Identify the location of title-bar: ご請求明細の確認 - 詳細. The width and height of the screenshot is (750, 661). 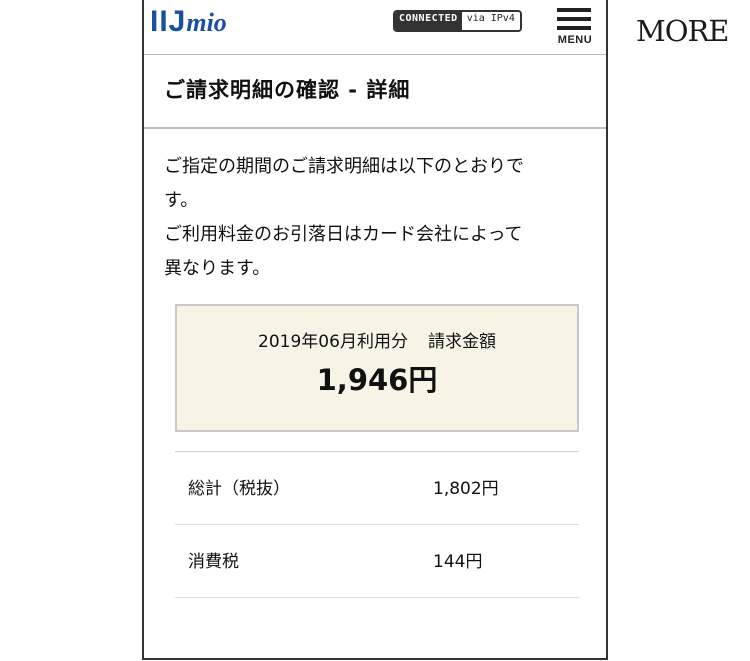
(375, 92).